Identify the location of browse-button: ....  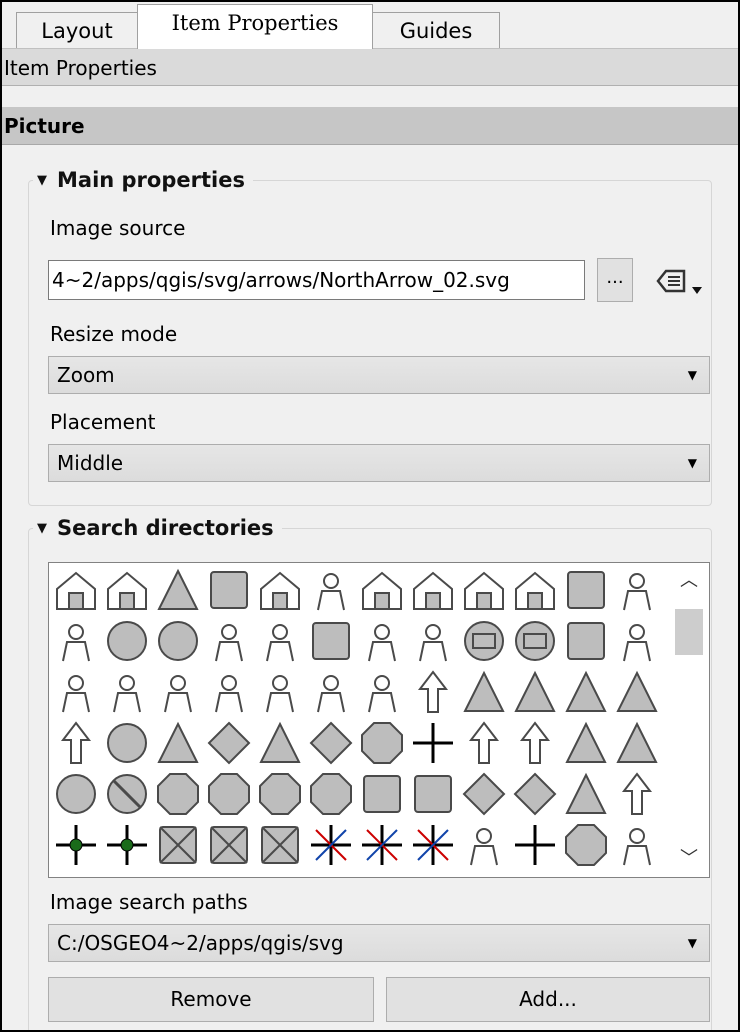
(615, 280).